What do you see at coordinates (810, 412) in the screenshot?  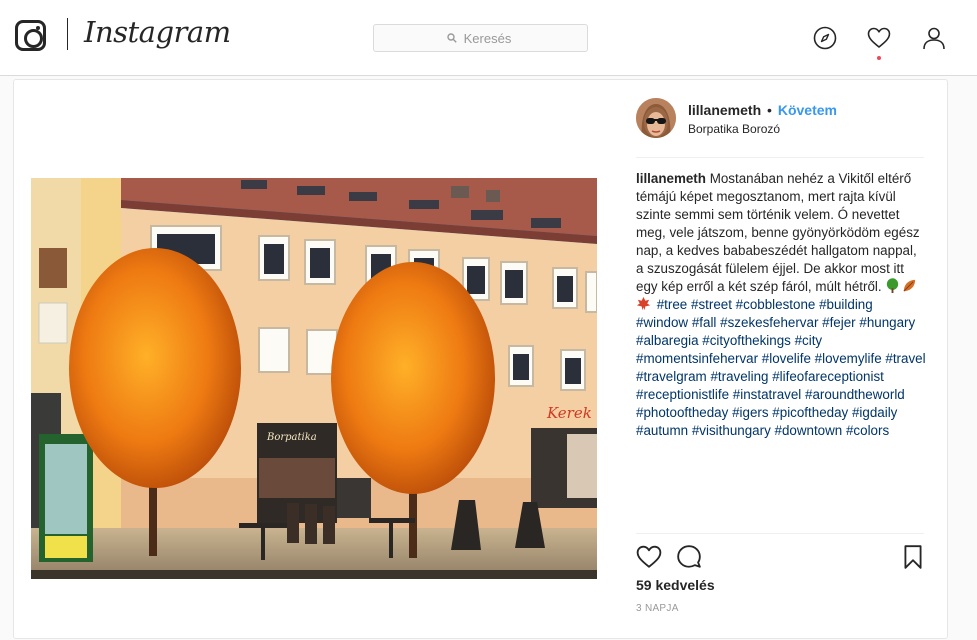 I see `hashtag-link: #picoftheday` at bounding box center [810, 412].